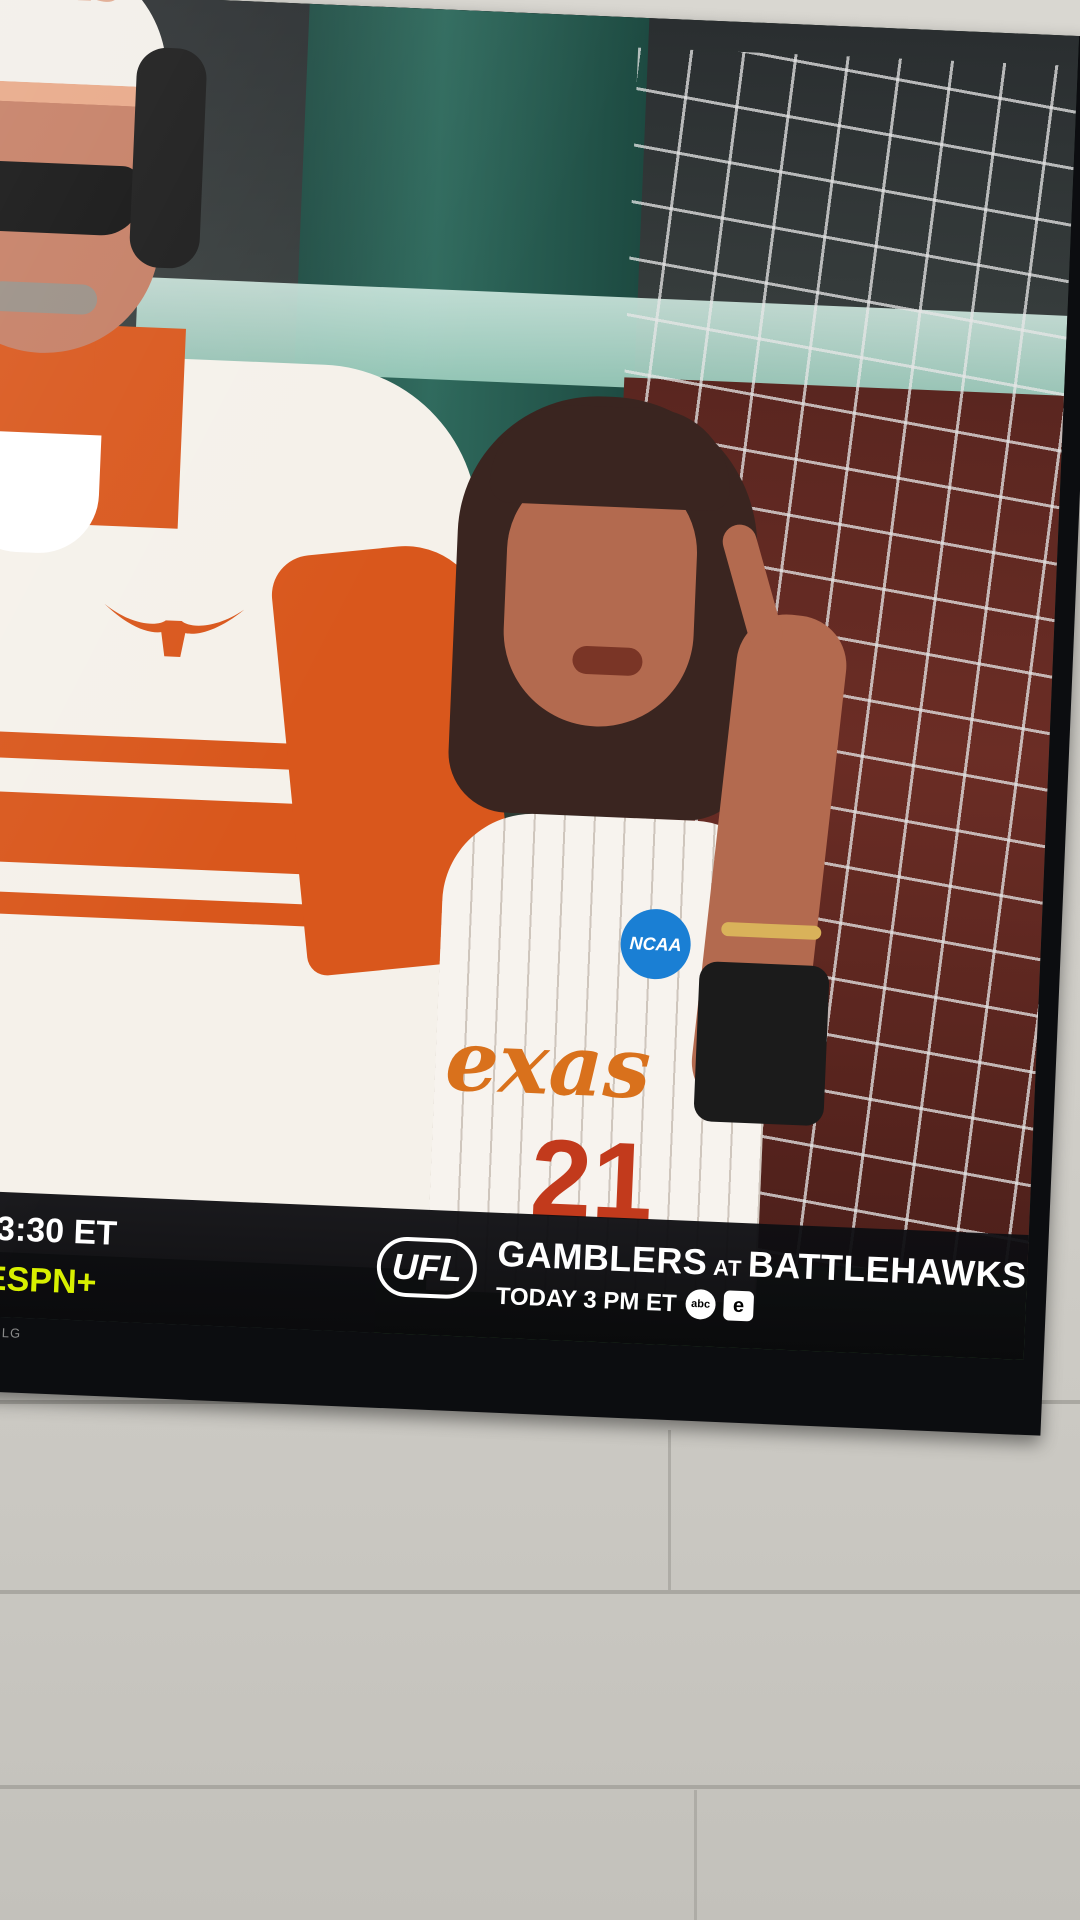 Image resolution: width=1080 pixels, height=1920 pixels. What do you see at coordinates (700, 1304) in the screenshot?
I see `abc-network-icon: abc` at bounding box center [700, 1304].